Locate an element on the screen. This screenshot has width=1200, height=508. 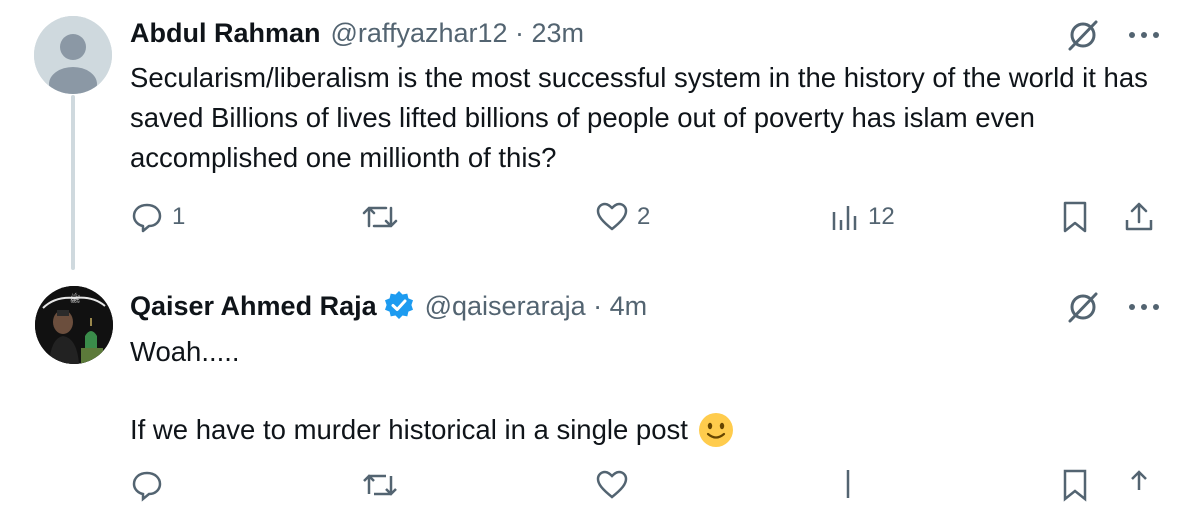
like-button is located at coordinates (612, 485).